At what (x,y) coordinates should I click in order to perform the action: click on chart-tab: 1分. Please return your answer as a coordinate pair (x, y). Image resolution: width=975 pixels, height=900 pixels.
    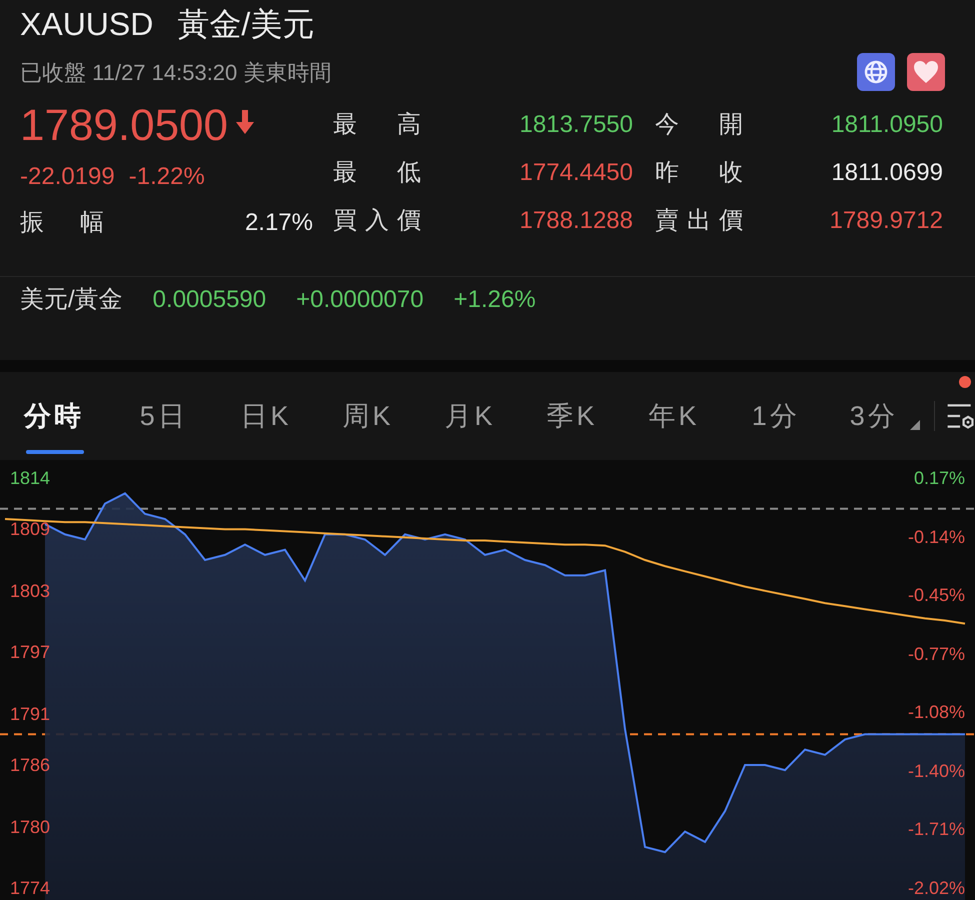
    Looking at the image, I should click on (776, 416).